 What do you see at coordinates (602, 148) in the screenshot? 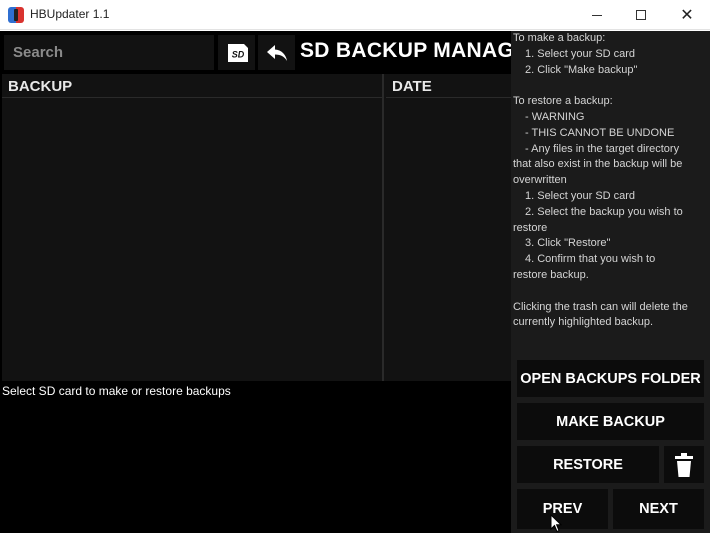
I see `instruction-line: - Any files in the target directory` at bounding box center [602, 148].